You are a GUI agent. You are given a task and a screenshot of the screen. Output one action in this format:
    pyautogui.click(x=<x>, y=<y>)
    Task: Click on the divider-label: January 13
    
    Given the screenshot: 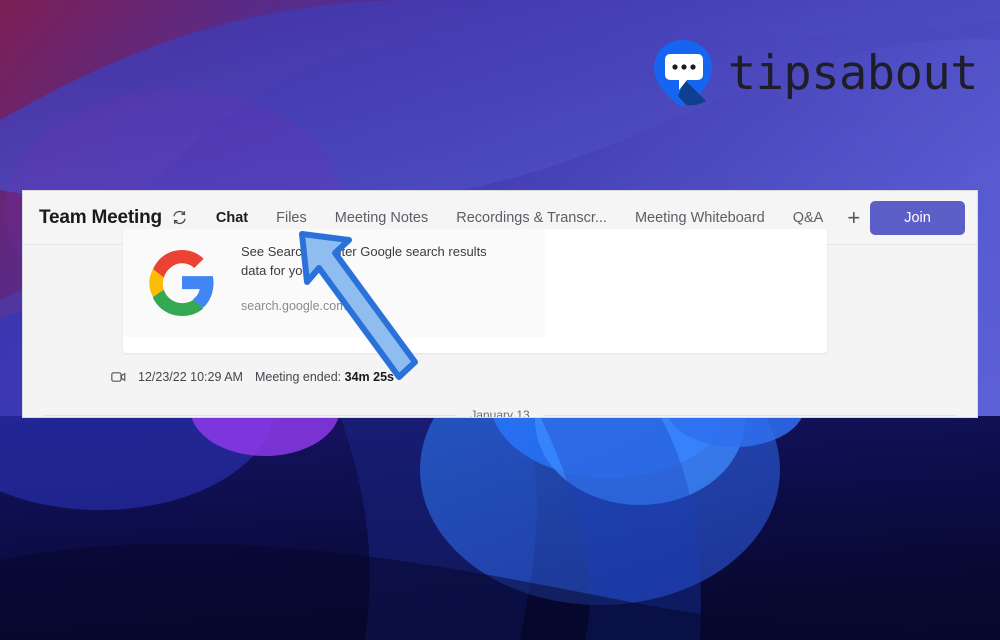 What is the action you would take?
    pyautogui.click(x=500, y=413)
    